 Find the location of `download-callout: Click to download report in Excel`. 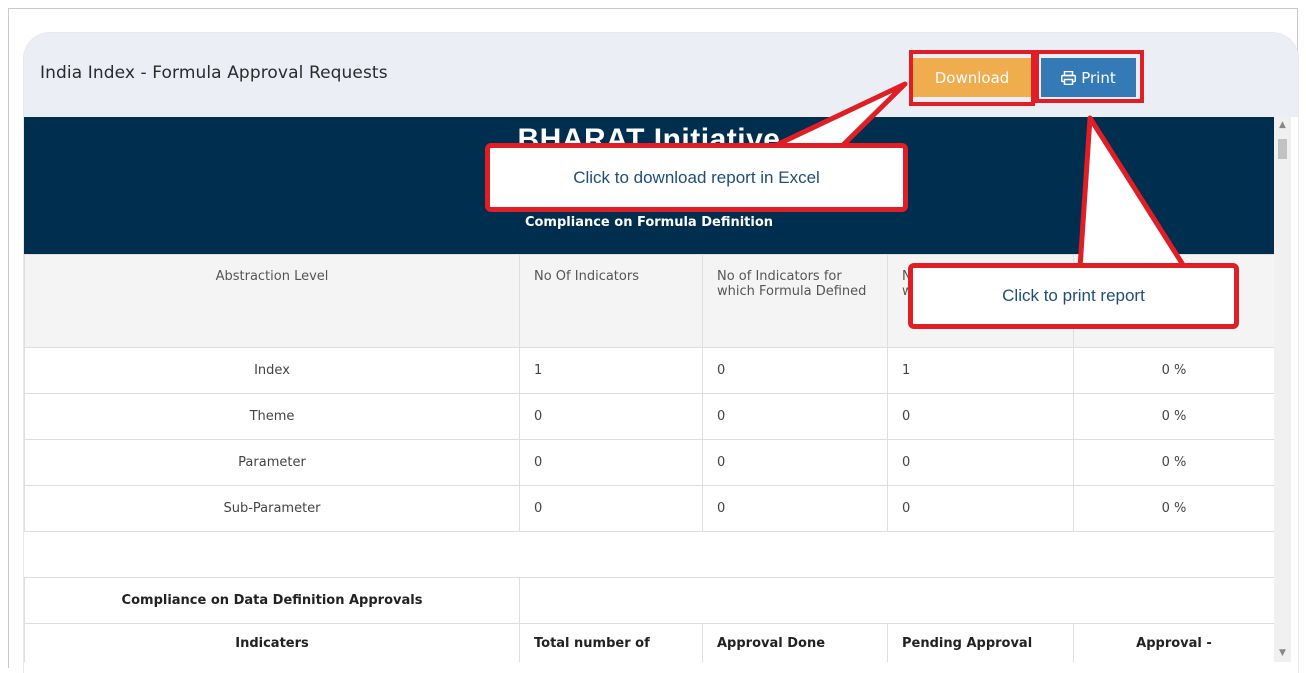

download-callout: Click to download report in Excel is located at coordinates (696, 177).